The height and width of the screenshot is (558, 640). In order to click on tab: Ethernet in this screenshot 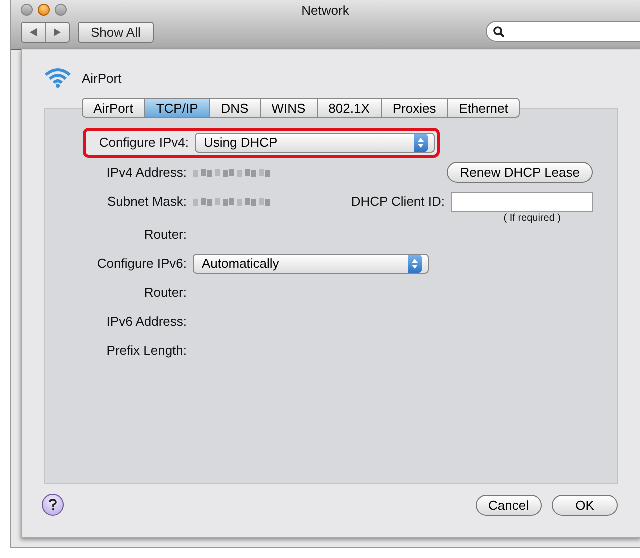, I will do `click(484, 108)`.